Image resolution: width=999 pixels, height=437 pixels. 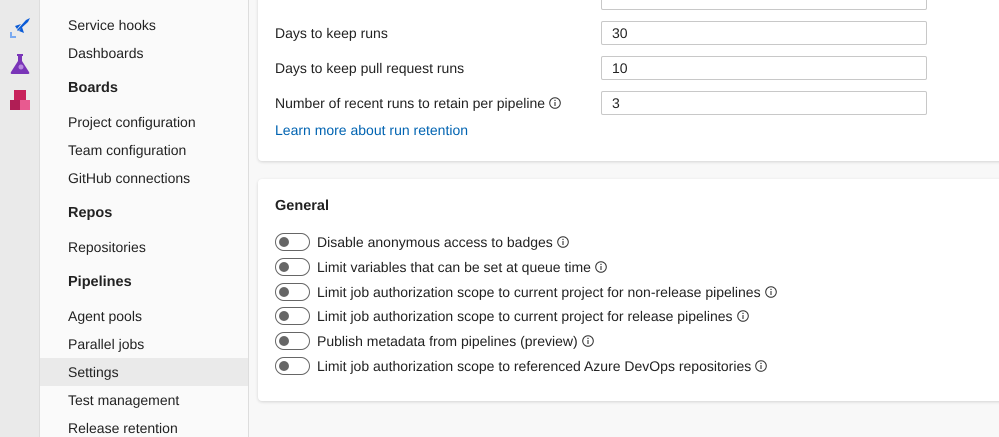 What do you see at coordinates (90, 213) in the screenshot?
I see `section-heading: Repos` at bounding box center [90, 213].